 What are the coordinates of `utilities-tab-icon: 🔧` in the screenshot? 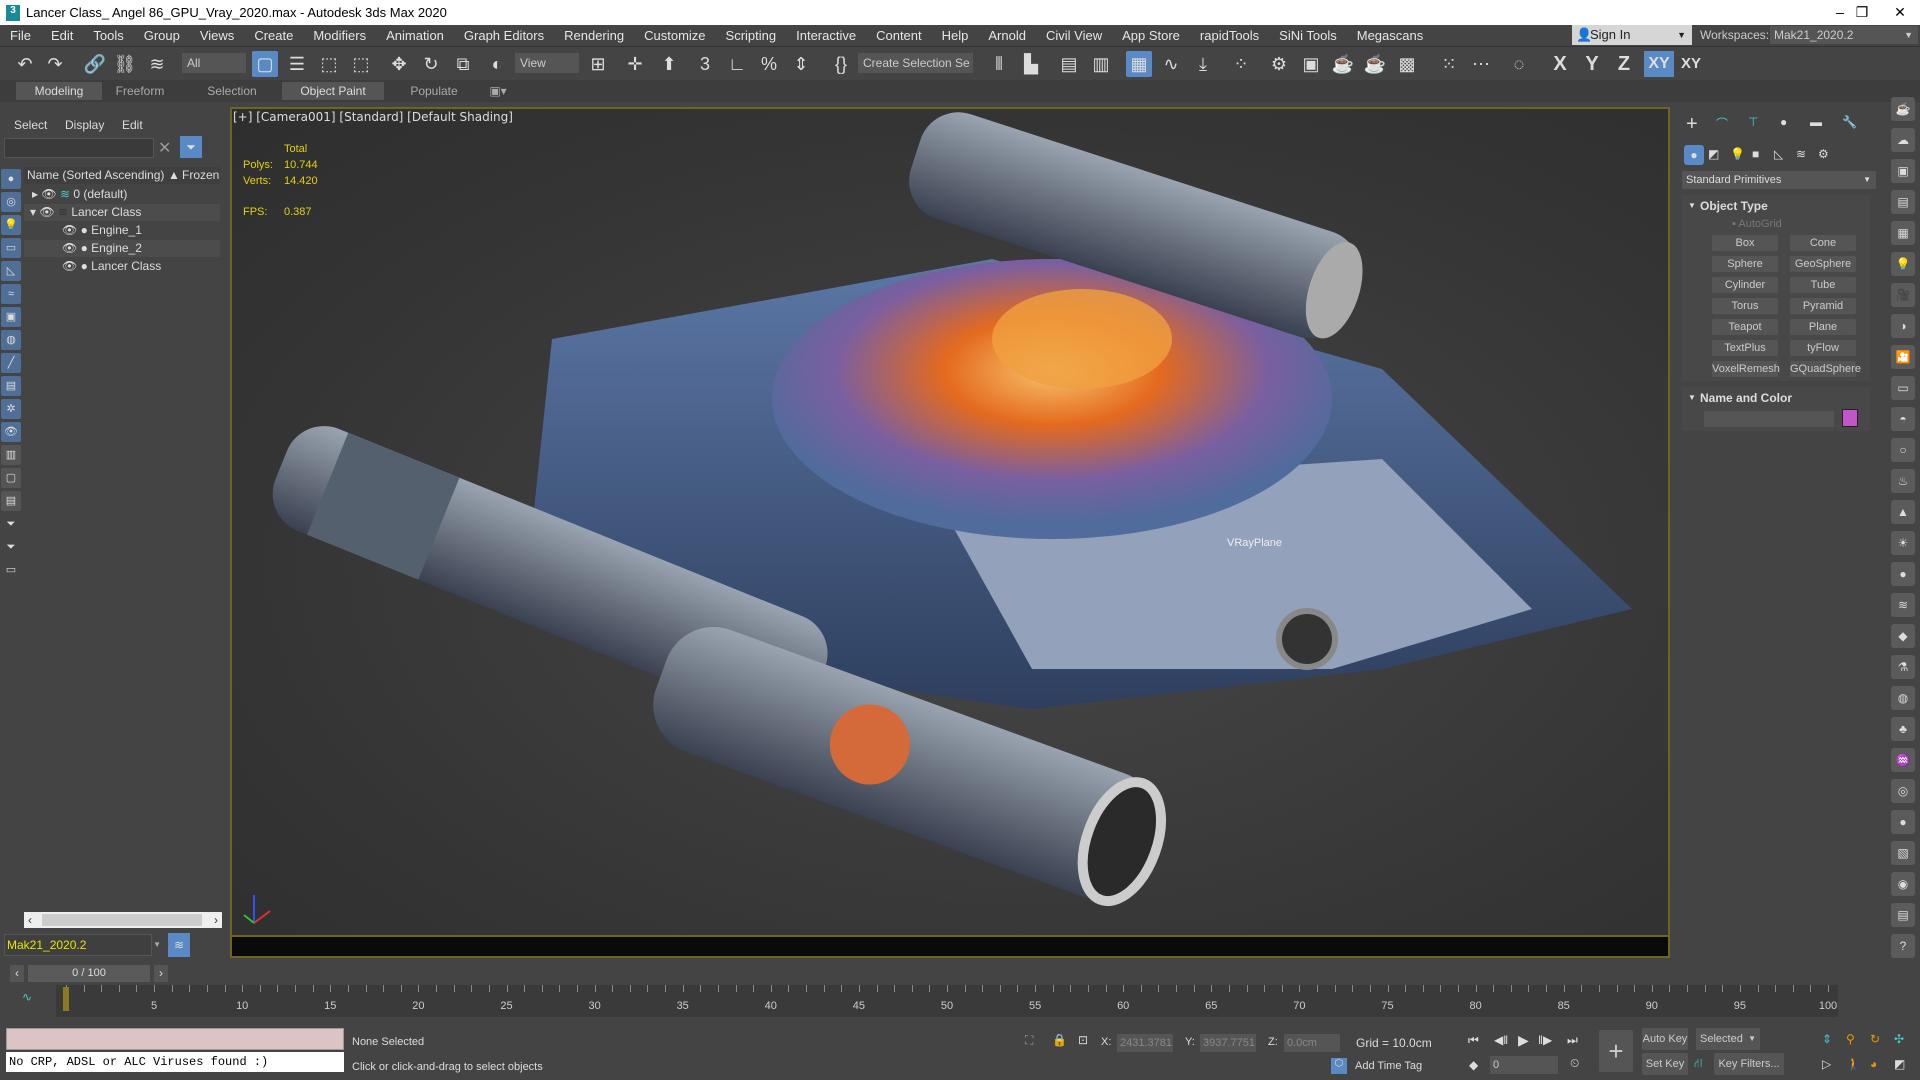 It's located at (1849, 122).